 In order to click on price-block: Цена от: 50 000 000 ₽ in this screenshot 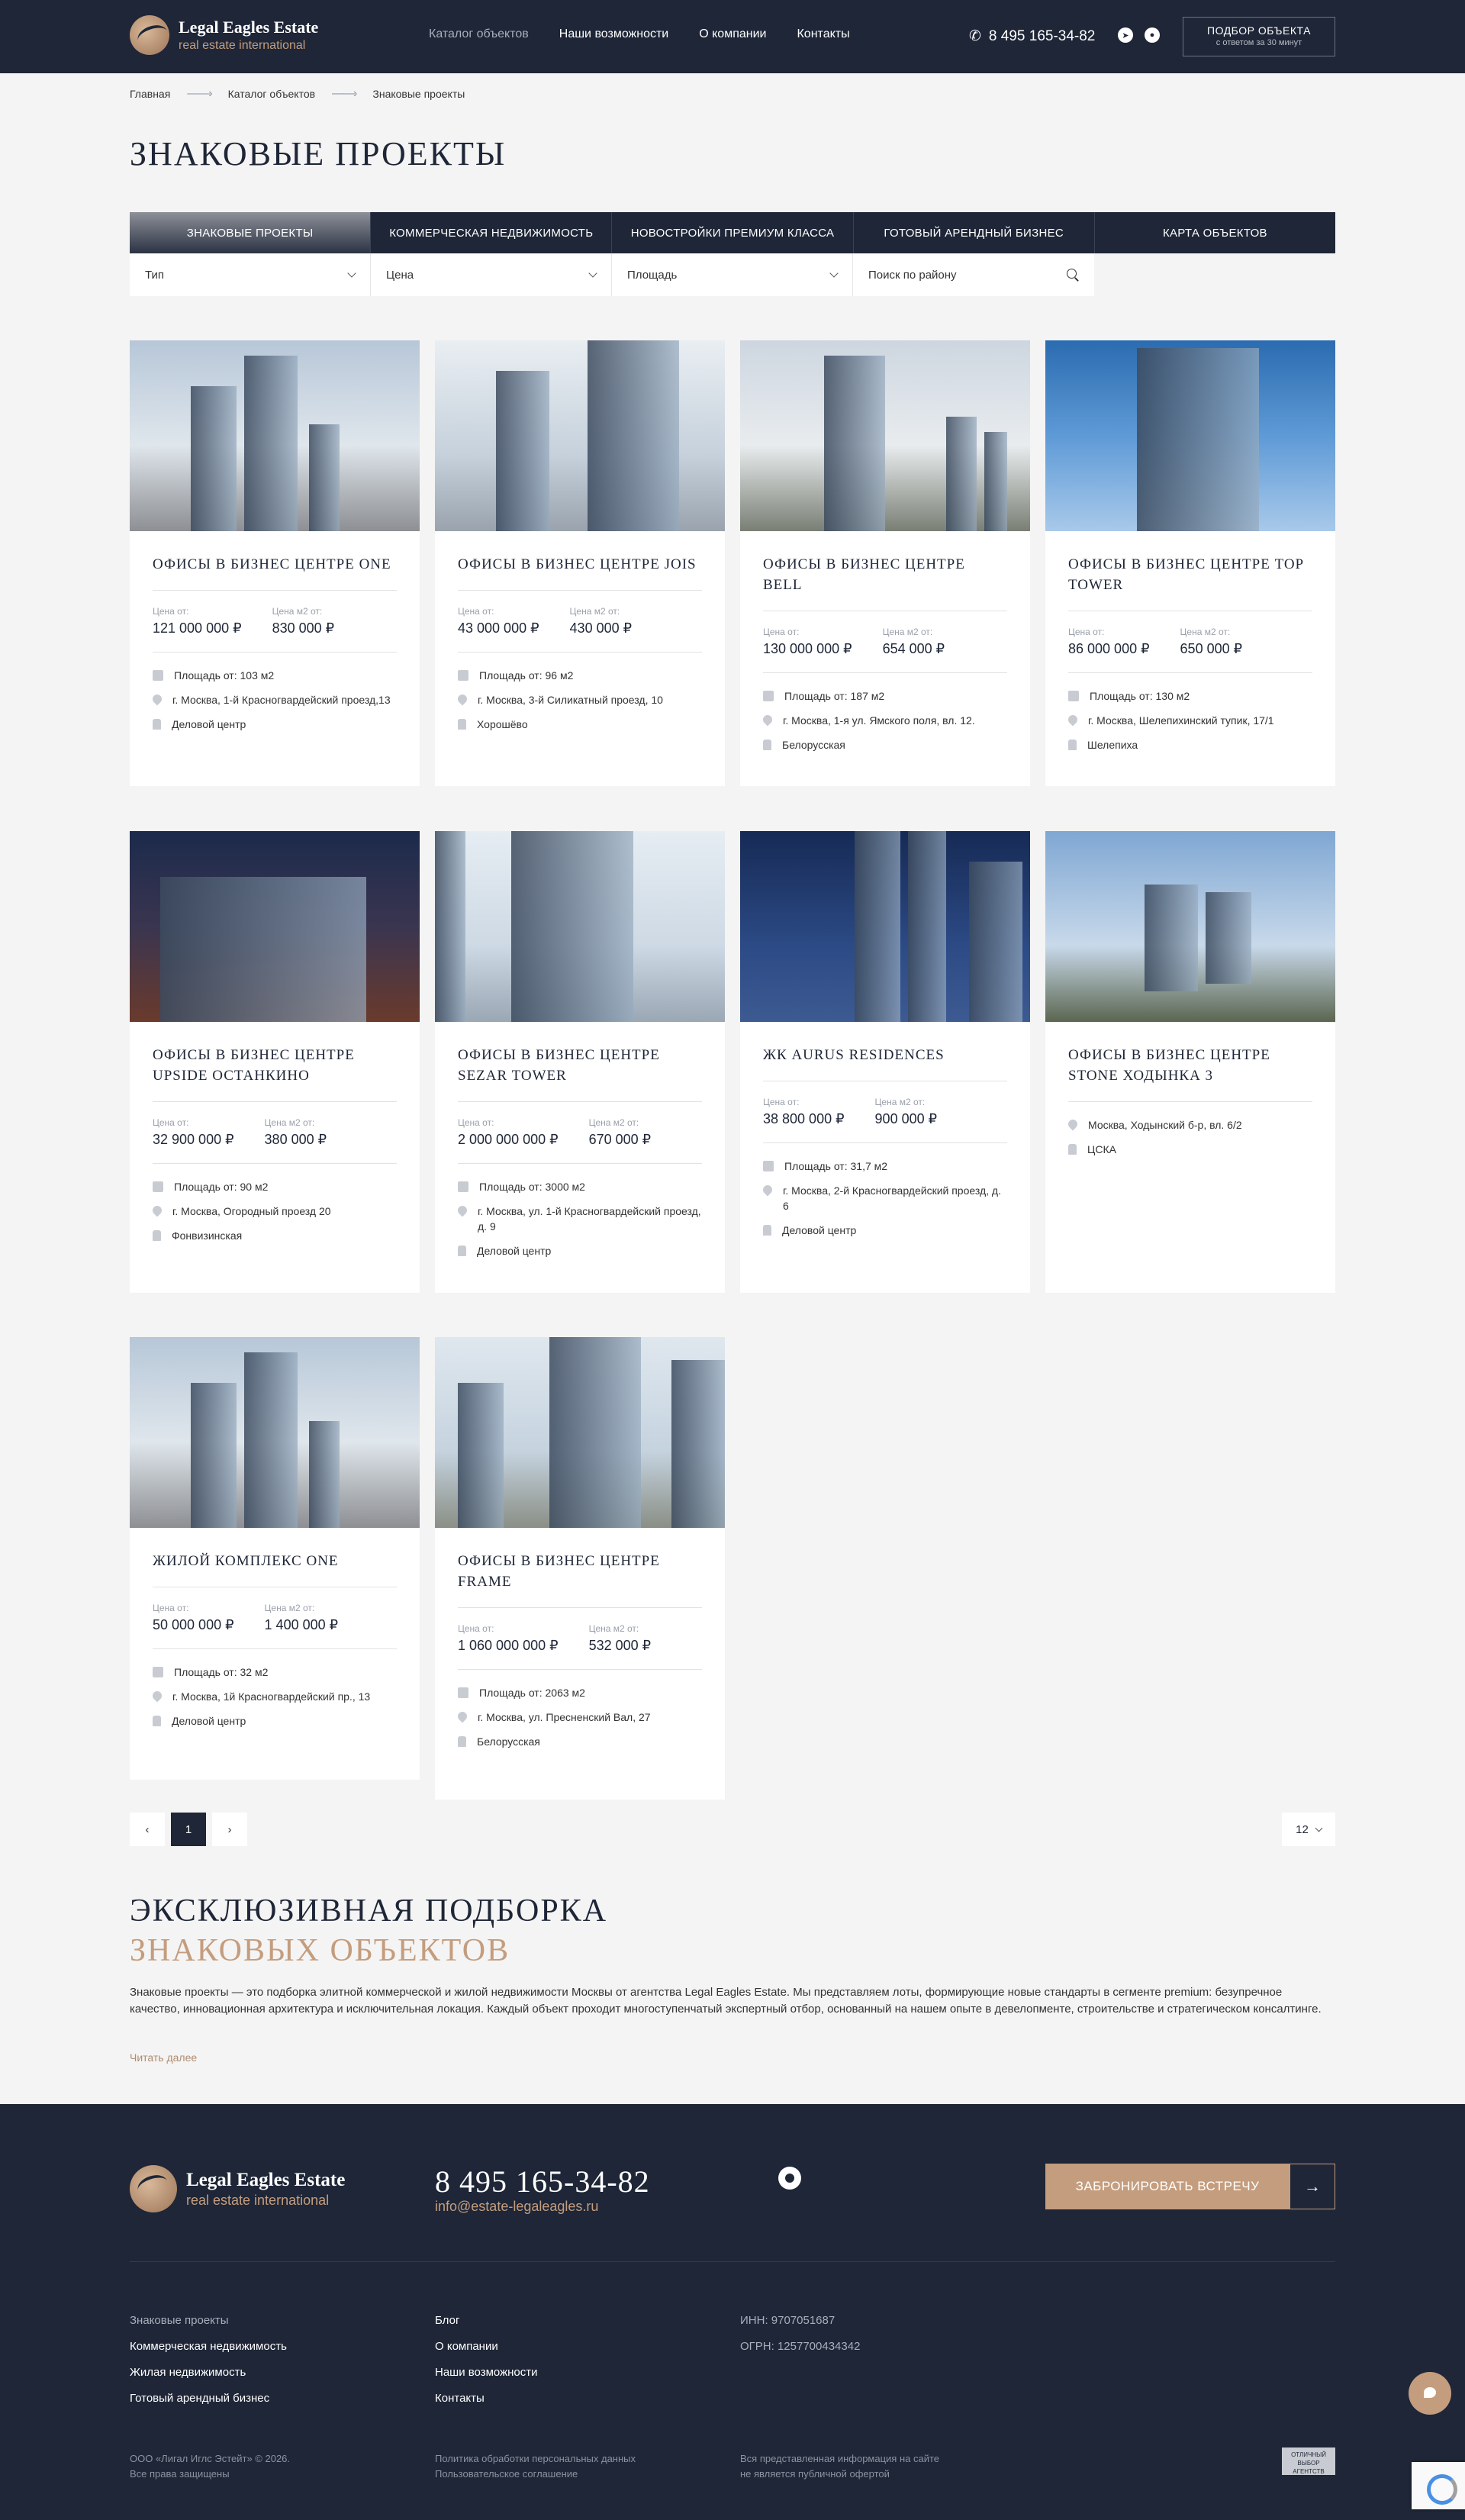, I will do `click(193, 1618)`.